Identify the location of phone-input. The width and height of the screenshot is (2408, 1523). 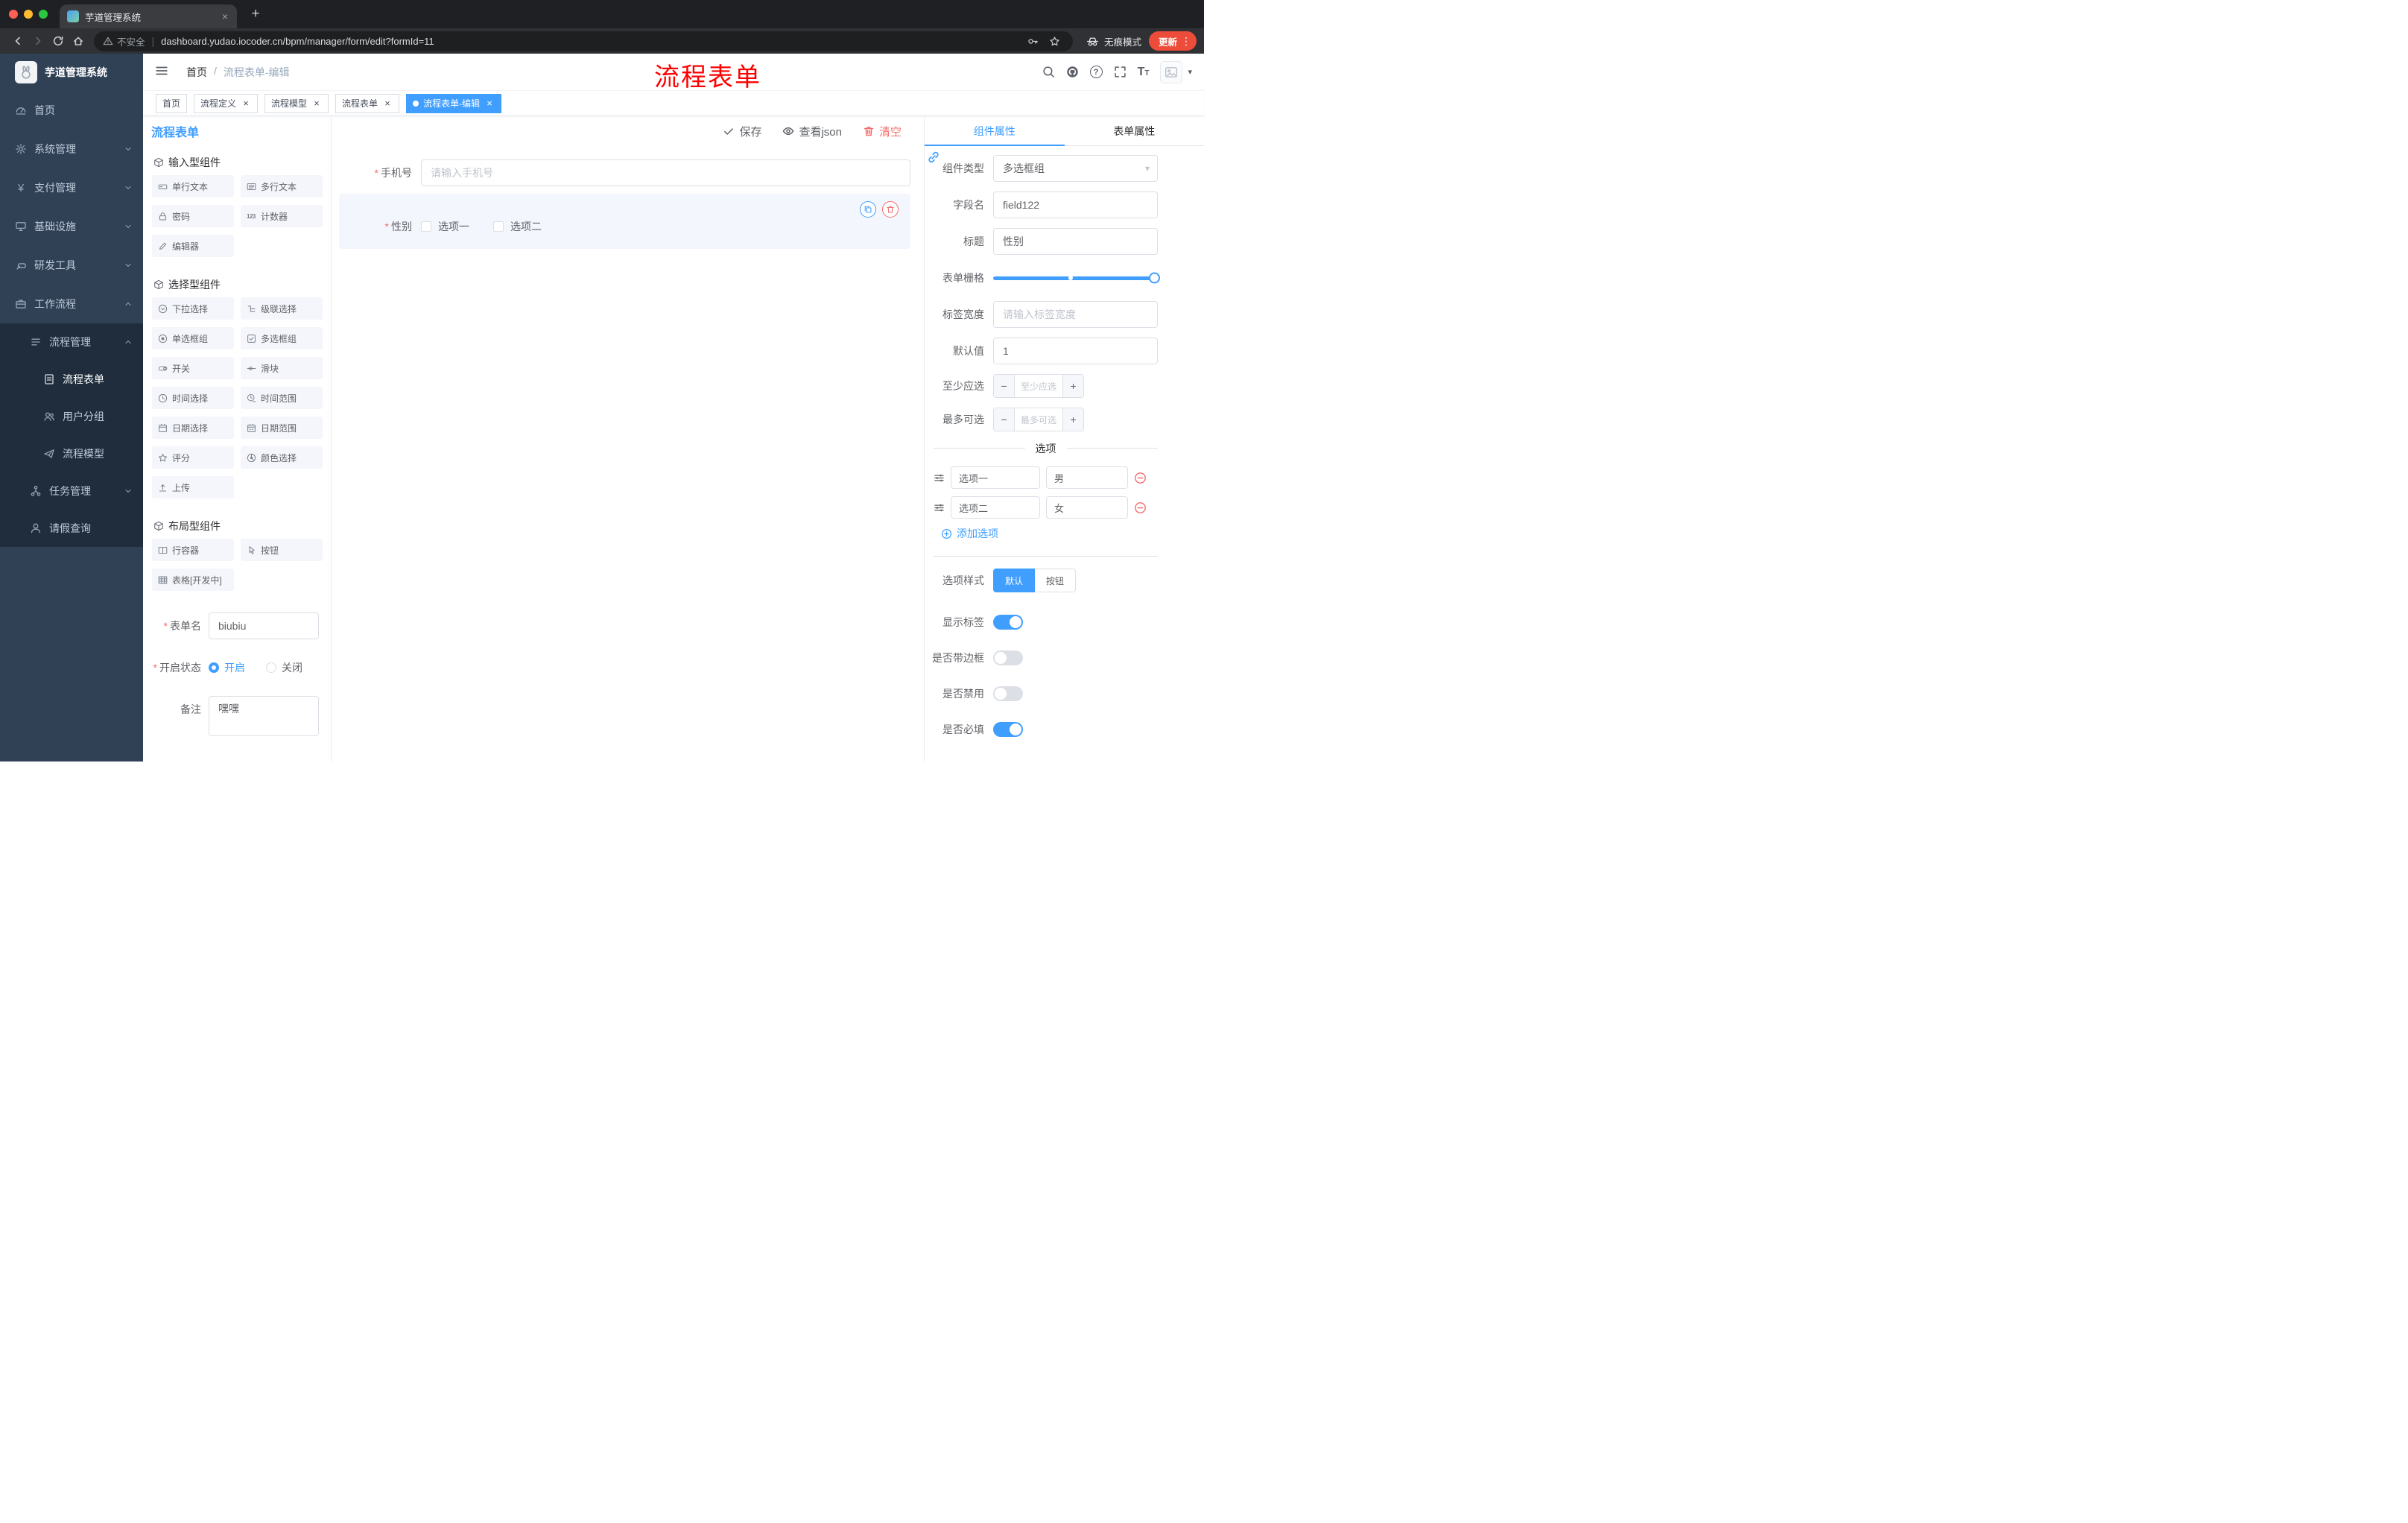
(665, 173).